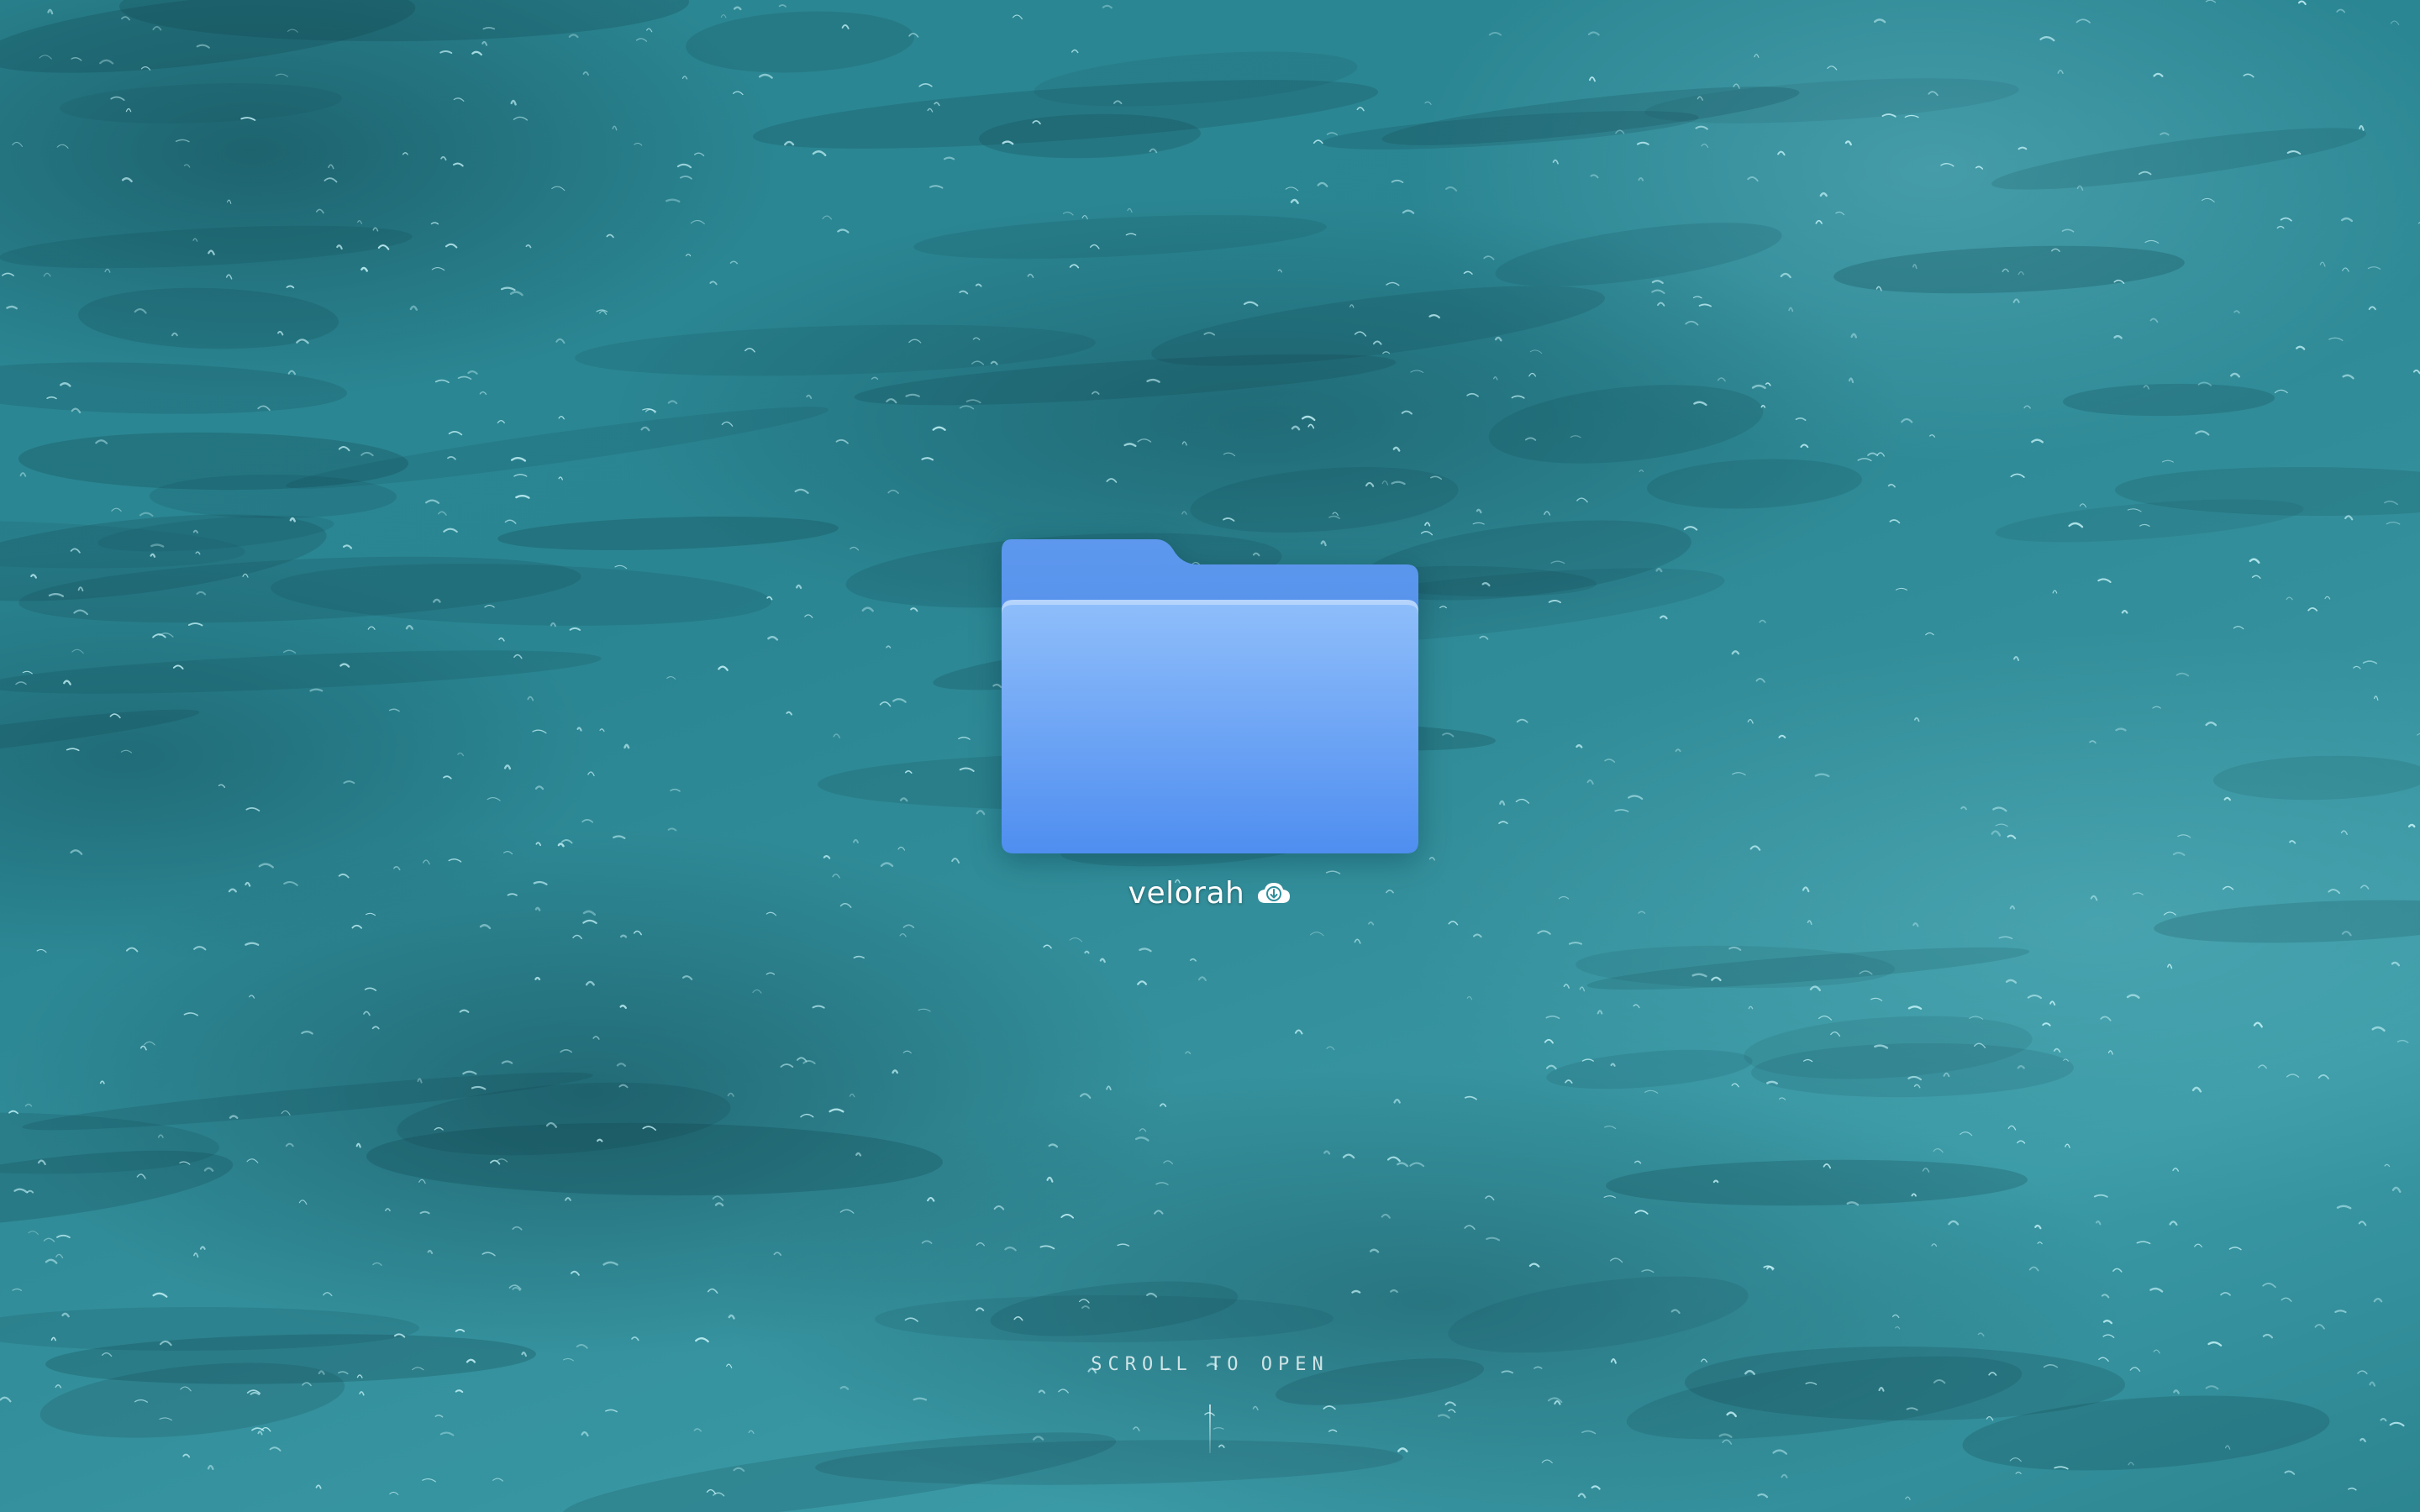 The height and width of the screenshot is (1512, 2420). What do you see at coordinates (1210, 893) in the screenshot?
I see `folder-label: velorah` at bounding box center [1210, 893].